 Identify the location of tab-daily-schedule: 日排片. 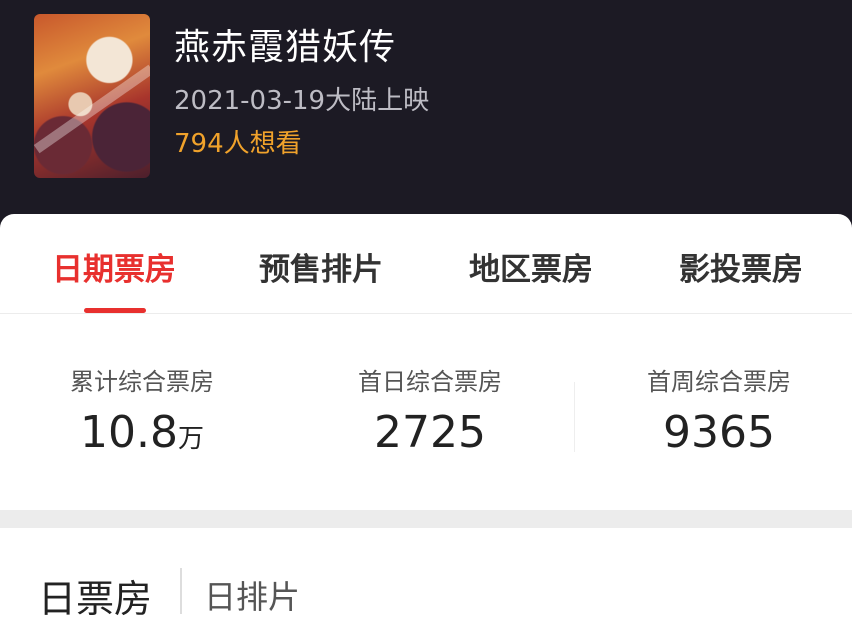
(252, 595).